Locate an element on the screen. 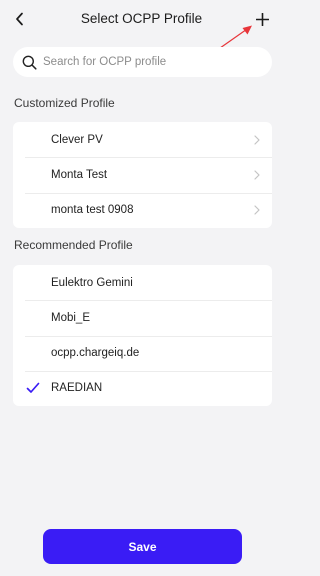 The height and width of the screenshot is (576, 320). list-item-label: ocpp.chargeiq.de is located at coordinates (95, 353).